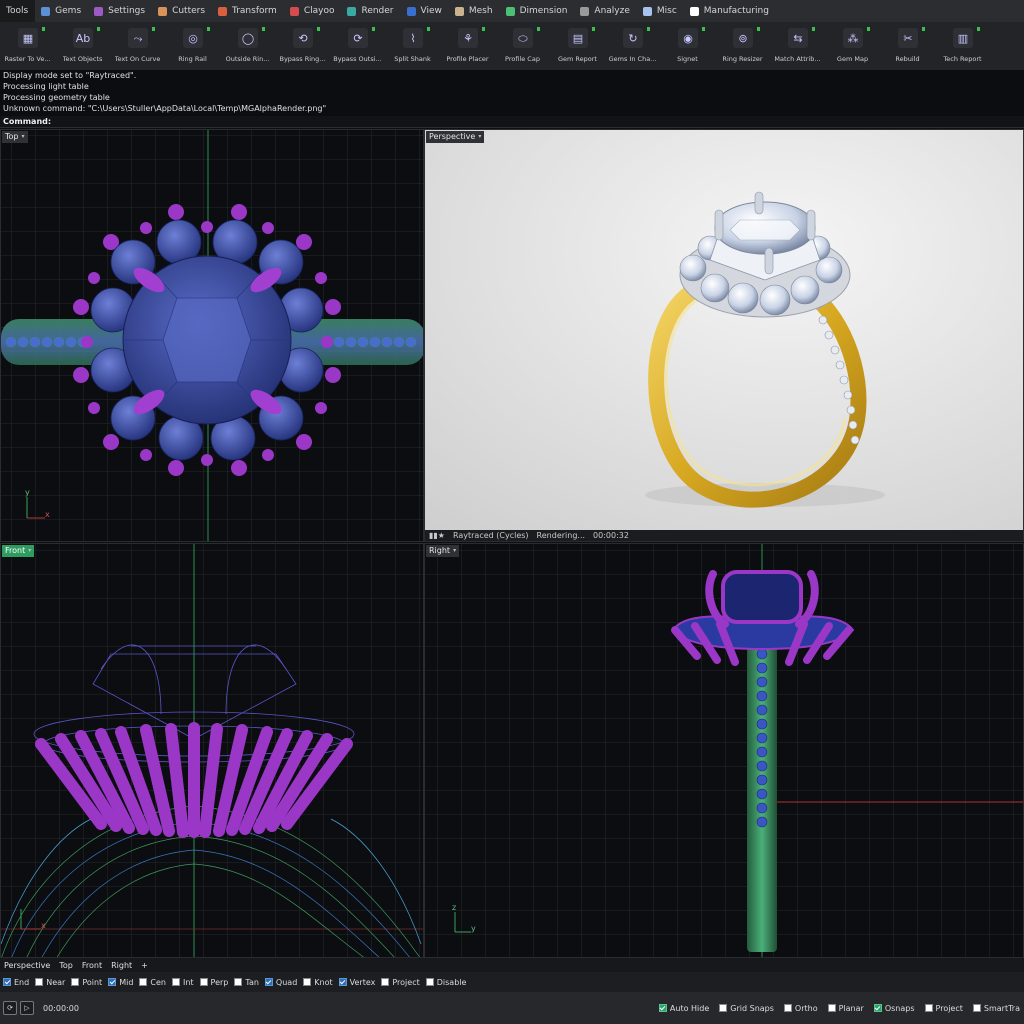  I want to click on record-icon: ⟳, so click(10, 1008).